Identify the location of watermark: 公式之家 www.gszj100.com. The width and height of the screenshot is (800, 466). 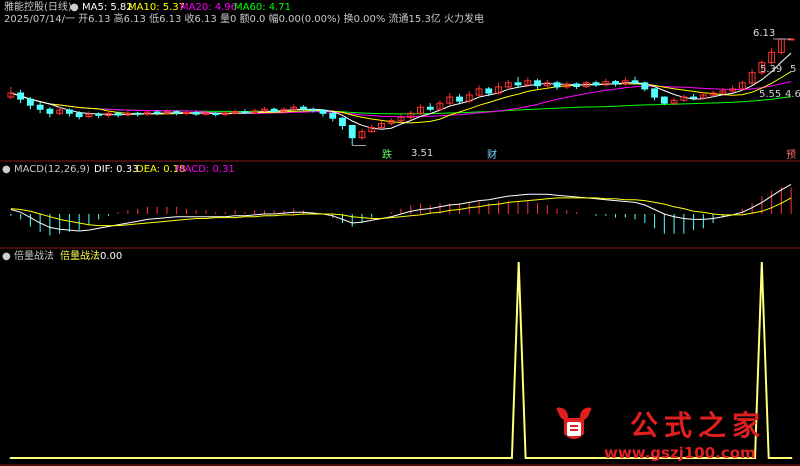
(671, 433).